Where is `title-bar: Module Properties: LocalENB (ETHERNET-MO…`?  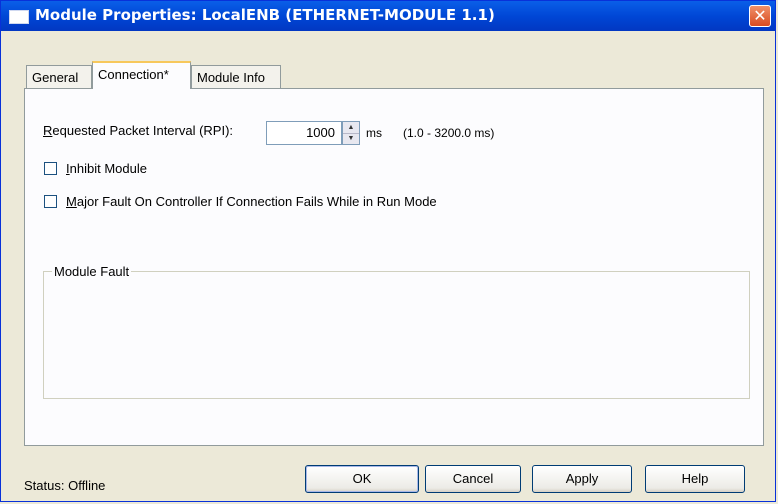 title-bar: Module Properties: LocalENB (ETHERNET-MO… is located at coordinates (388, 16).